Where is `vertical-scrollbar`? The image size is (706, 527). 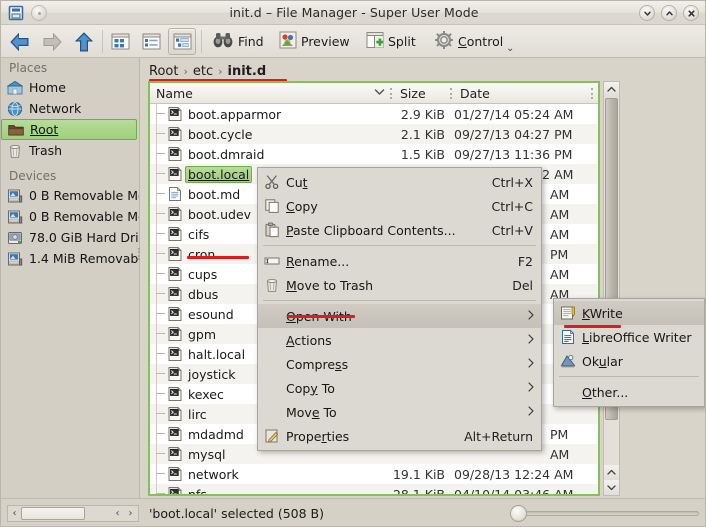
vertical-scrollbar is located at coordinates (611, 288).